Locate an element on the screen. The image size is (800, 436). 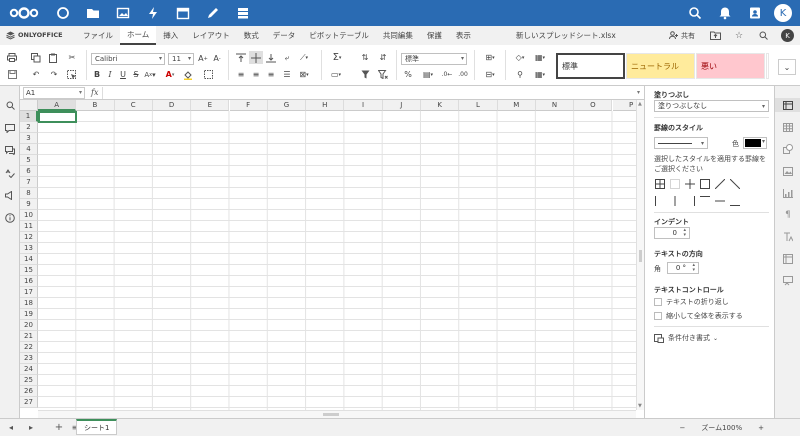
column-header-i: I is located at coordinates (363, 105).